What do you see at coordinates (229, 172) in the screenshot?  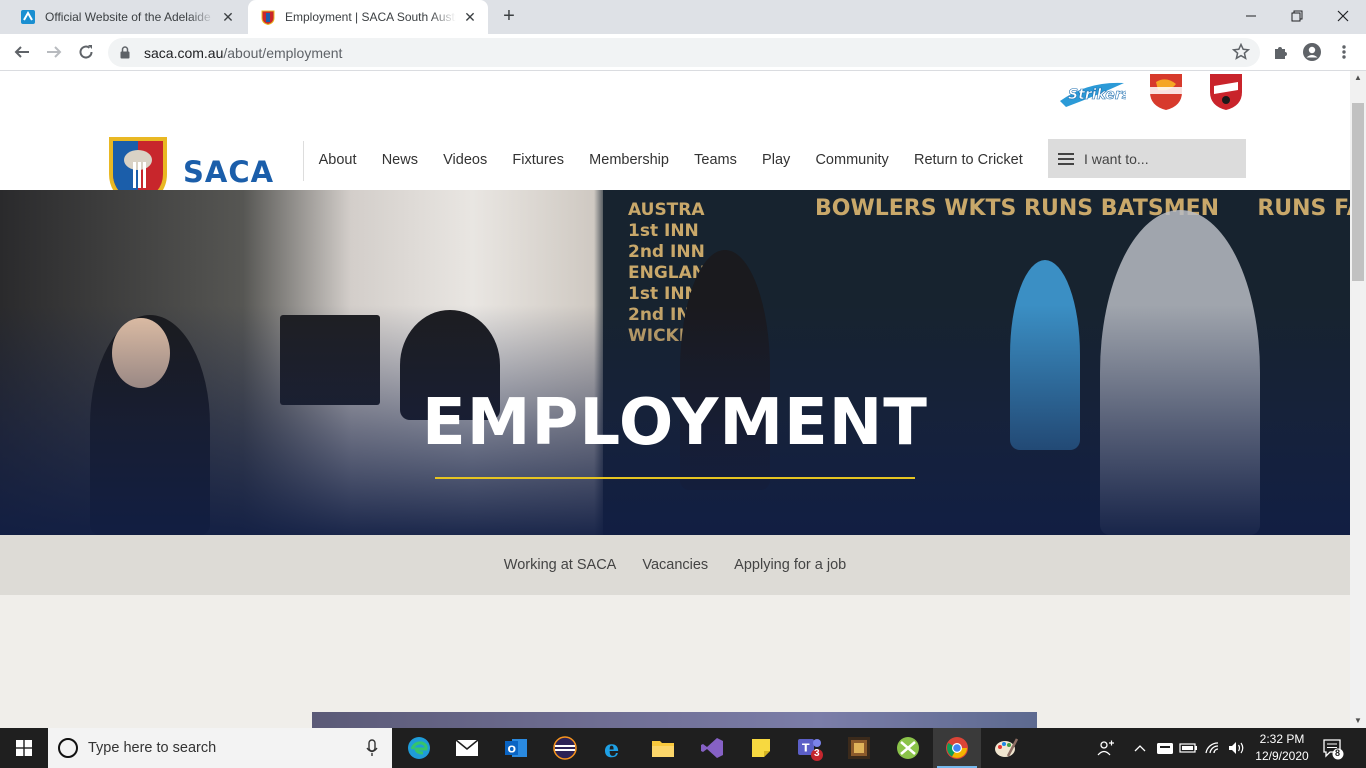 I see `logo-text: SACA` at bounding box center [229, 172].